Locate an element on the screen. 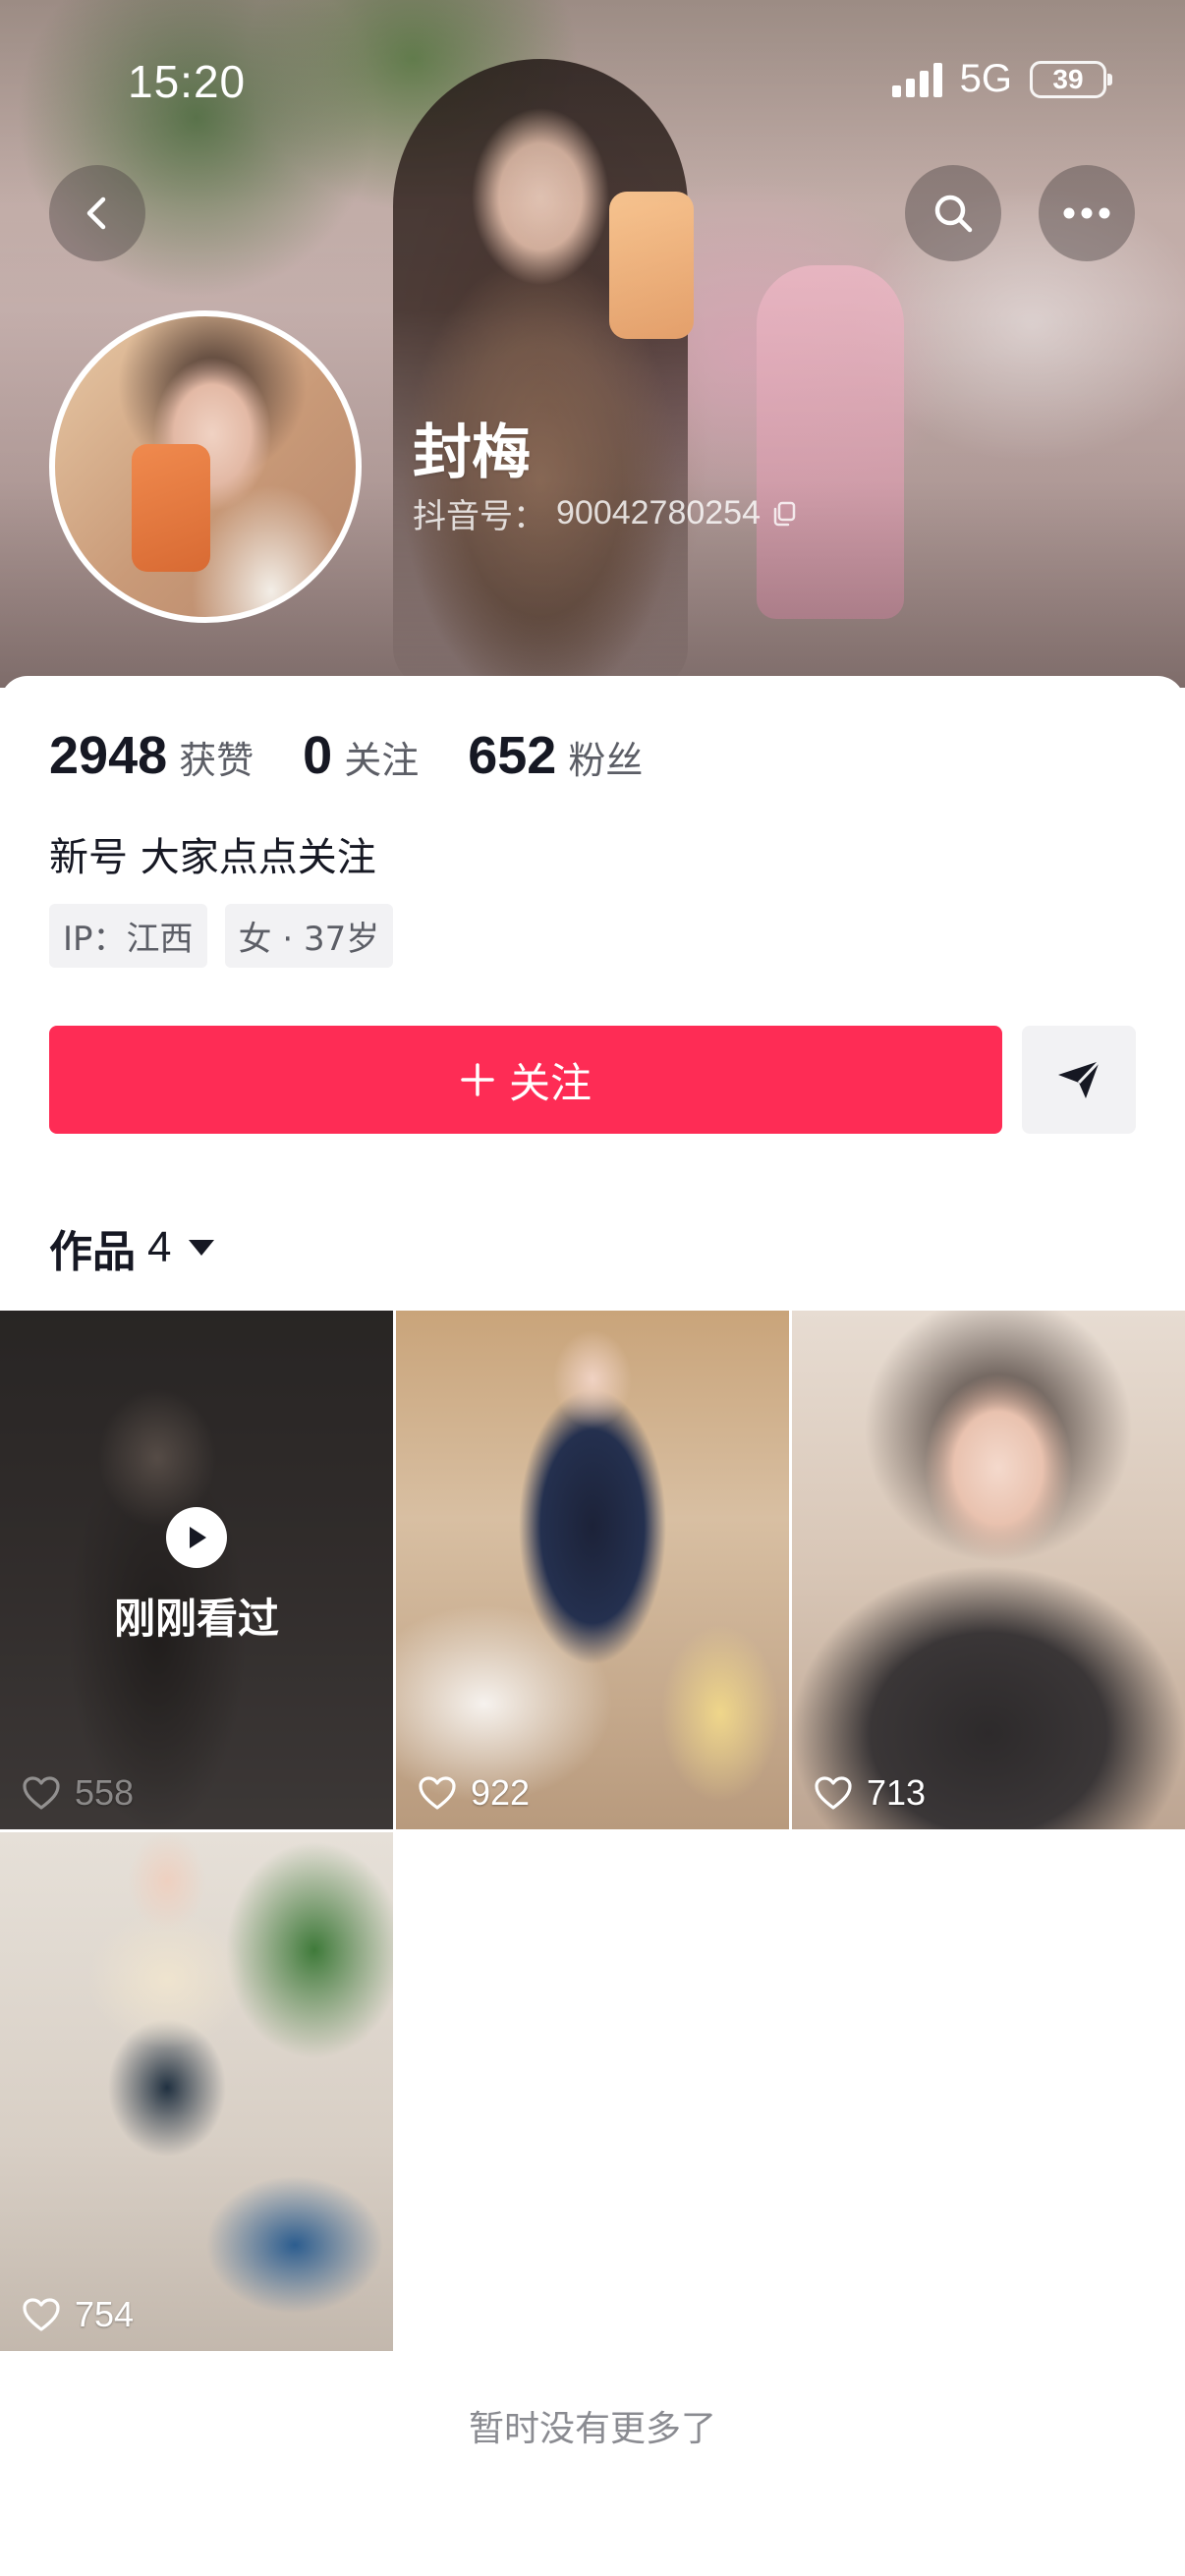 This screenshot has width=1185, height=2576. caret-down-icon is located at coordinates (202, 1248).